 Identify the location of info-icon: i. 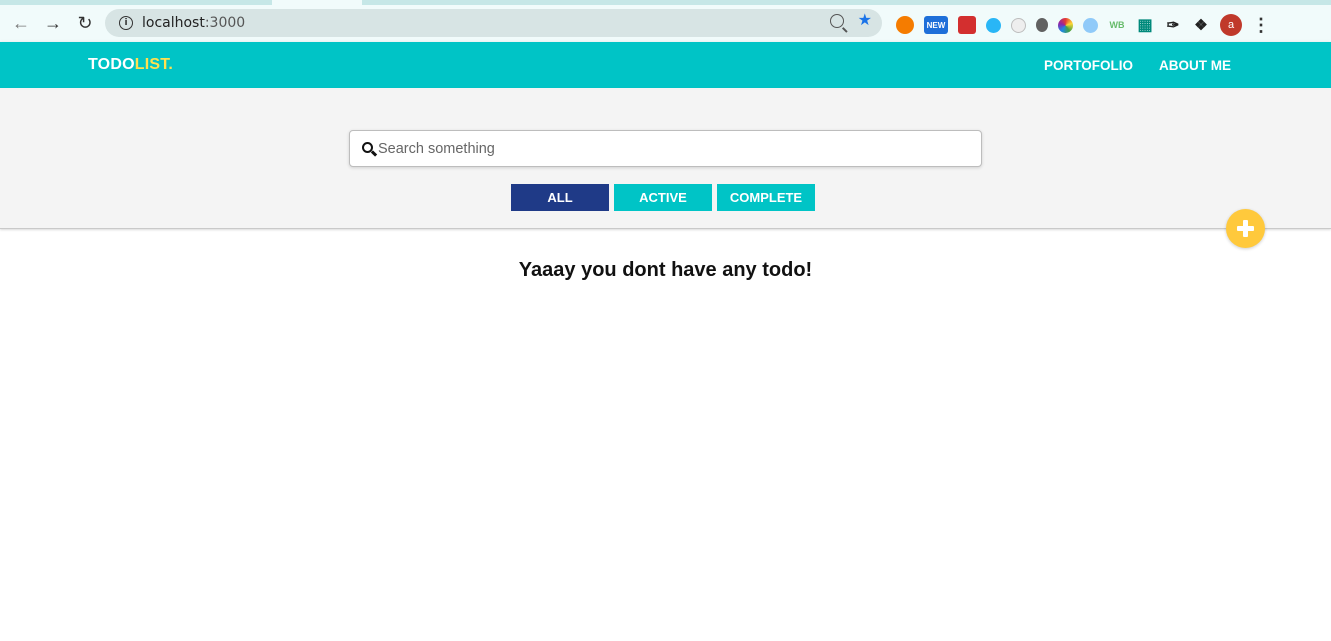
(126, 23).